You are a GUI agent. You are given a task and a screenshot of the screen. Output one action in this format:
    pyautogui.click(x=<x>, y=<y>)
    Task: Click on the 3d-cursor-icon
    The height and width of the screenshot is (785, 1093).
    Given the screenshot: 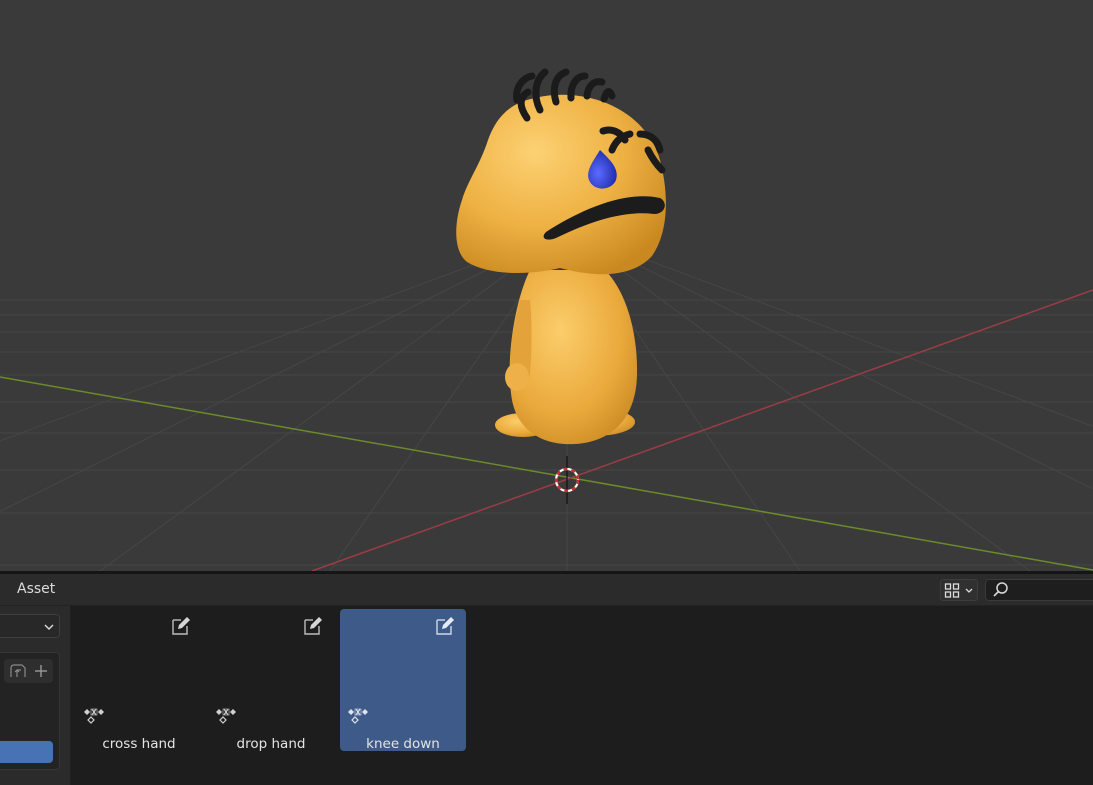 What is the action you would take?
    pyautogui.click(x=567, y=480)
    